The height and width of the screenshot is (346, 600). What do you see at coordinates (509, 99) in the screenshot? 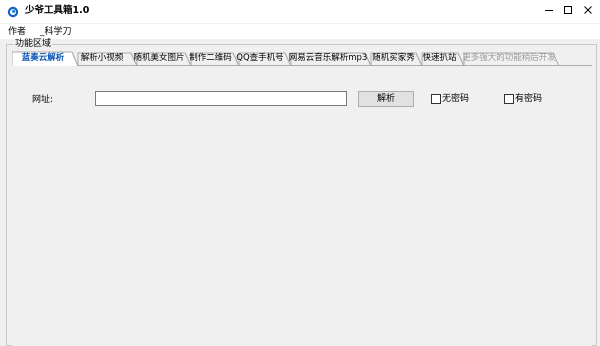
I see `has-password-checkbox` at bounding box center [509, 99].